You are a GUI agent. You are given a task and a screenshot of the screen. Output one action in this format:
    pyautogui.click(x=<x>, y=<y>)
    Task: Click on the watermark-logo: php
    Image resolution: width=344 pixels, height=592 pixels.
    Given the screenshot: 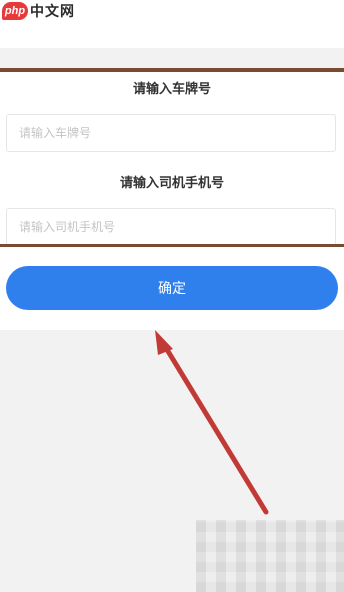 What is the action you would take?
    pyautogui.click(x=15, y=11)
    